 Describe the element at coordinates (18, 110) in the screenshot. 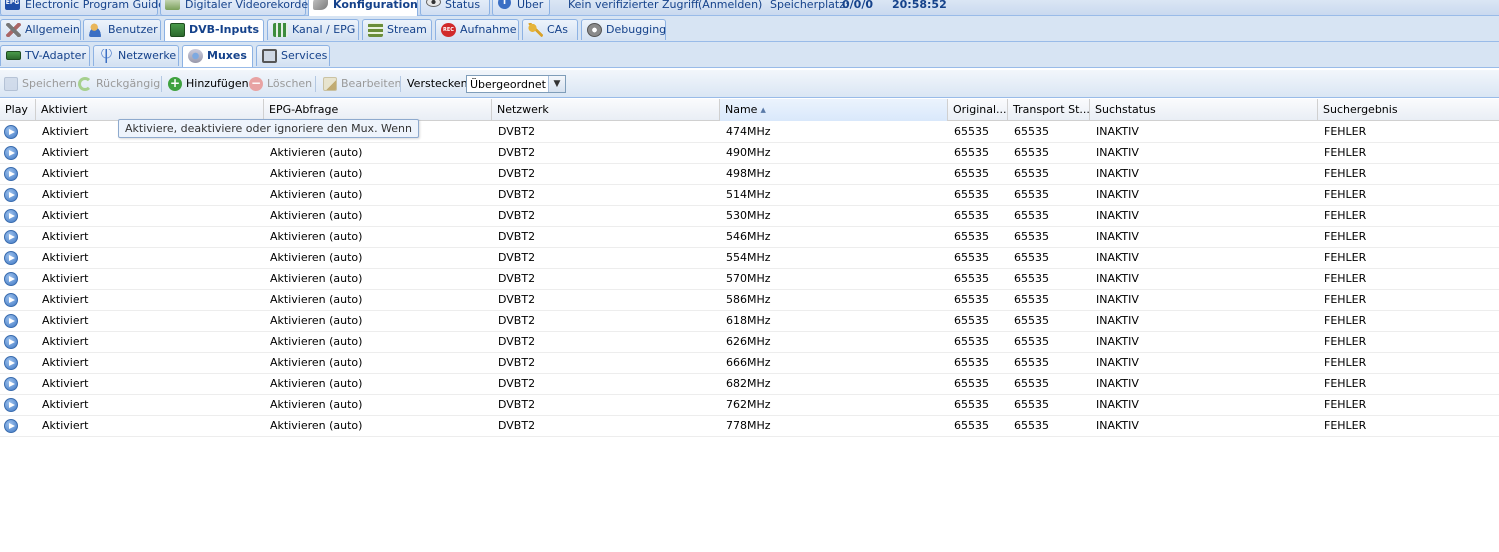

I see `column-header-play: Play` at that location.